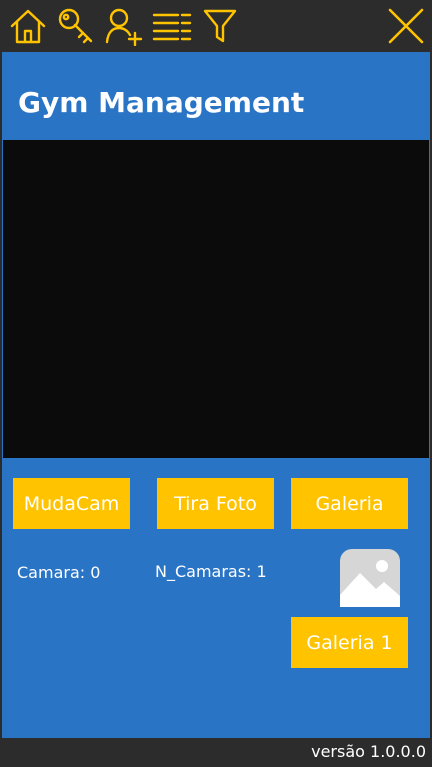 The image size is (432, 767). I want to click on mudacam-button: MudaCam, so click(71, 503).